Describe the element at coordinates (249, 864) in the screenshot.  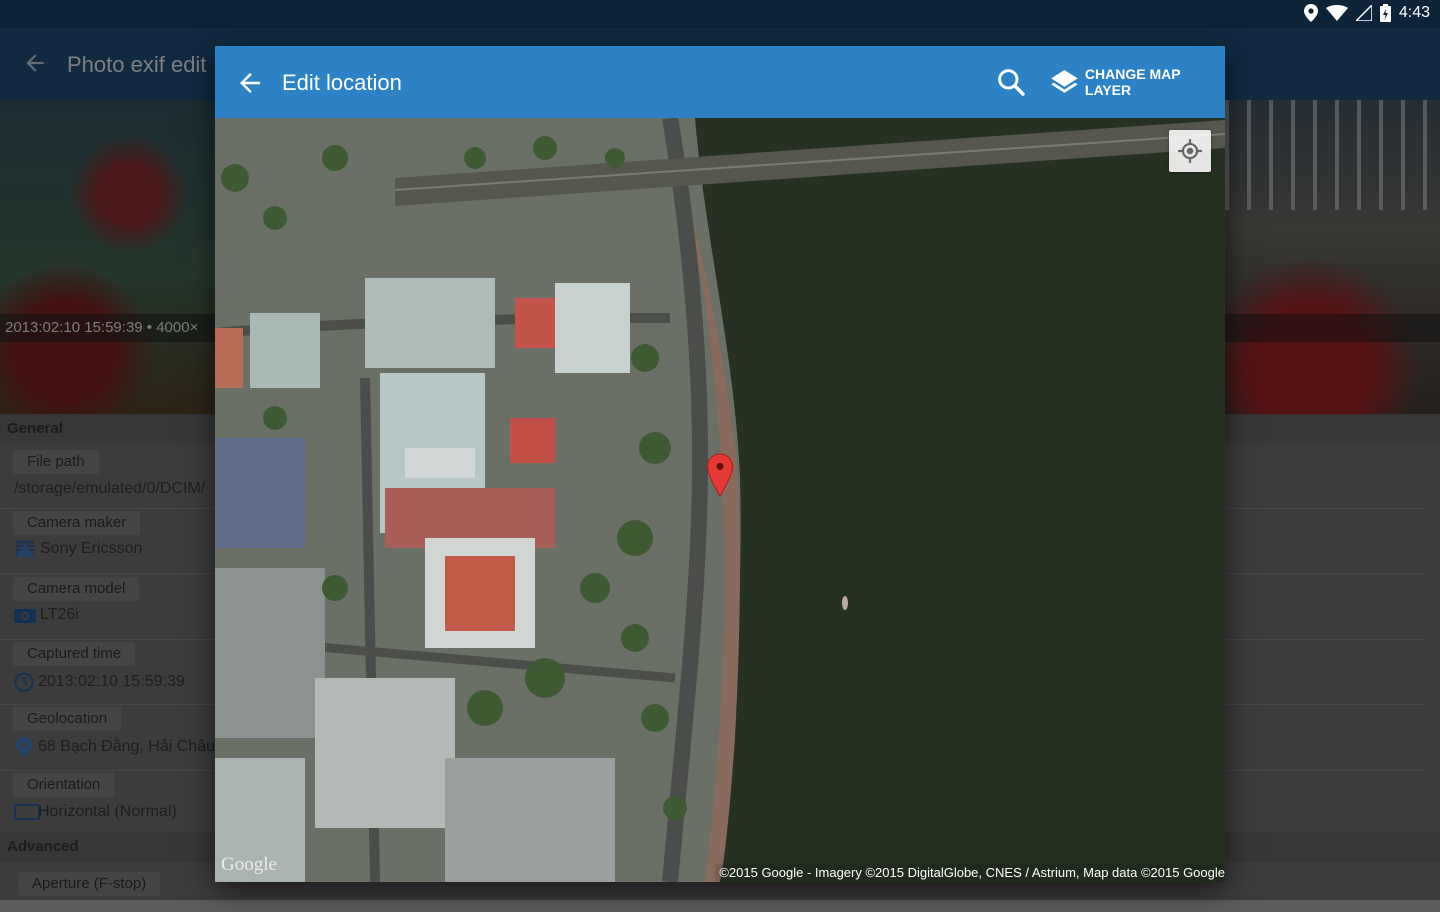
I see `google-logo: Google` at that location.